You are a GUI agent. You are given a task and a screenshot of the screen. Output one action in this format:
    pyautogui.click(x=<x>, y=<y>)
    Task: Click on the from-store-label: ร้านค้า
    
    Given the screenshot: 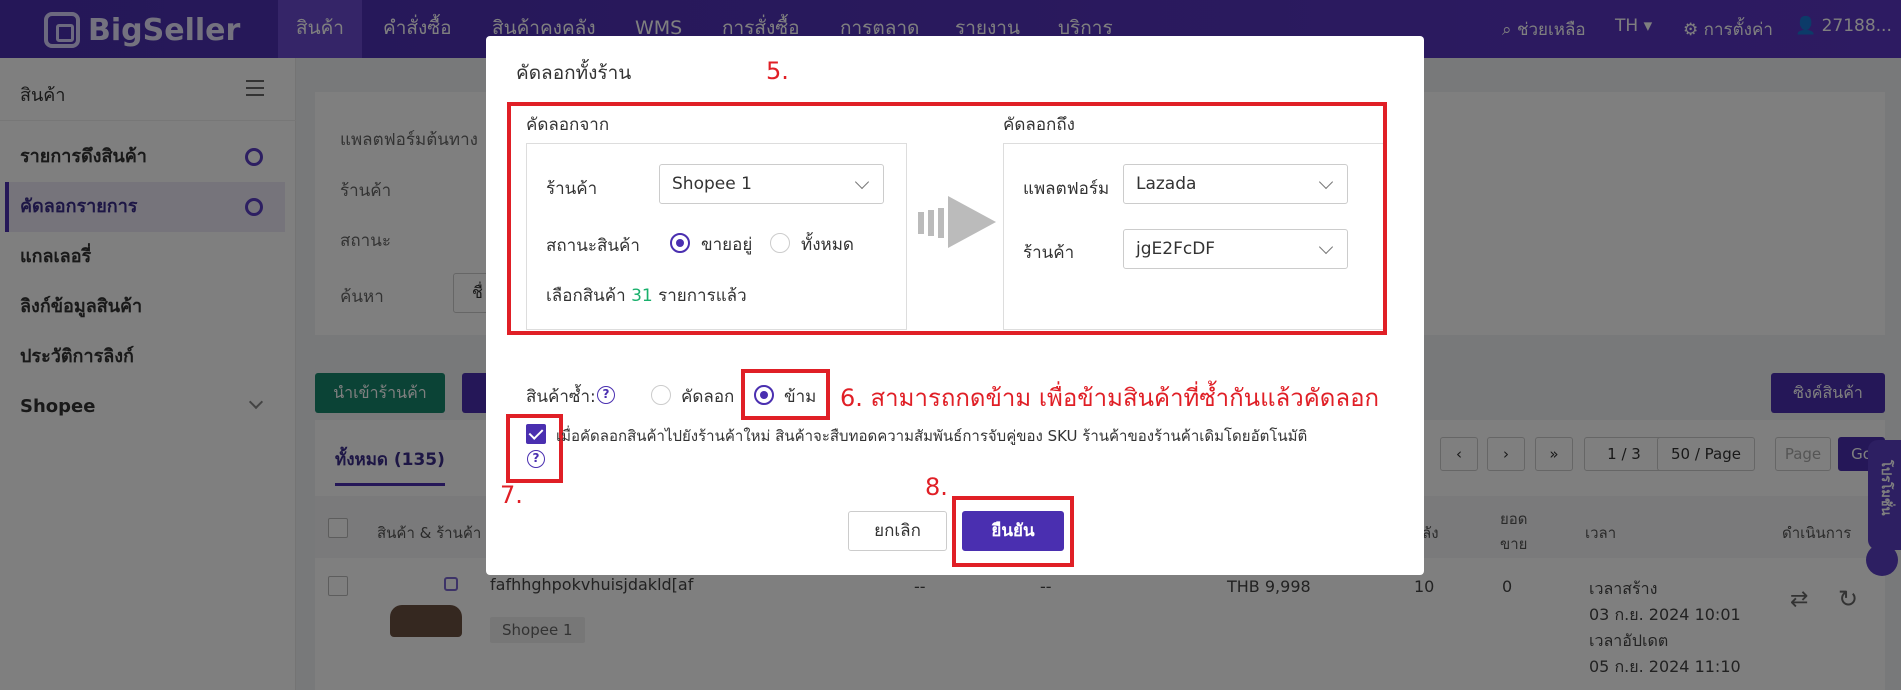 What is the action you would take?
    pyautogui.click(x=572, y=189)
    